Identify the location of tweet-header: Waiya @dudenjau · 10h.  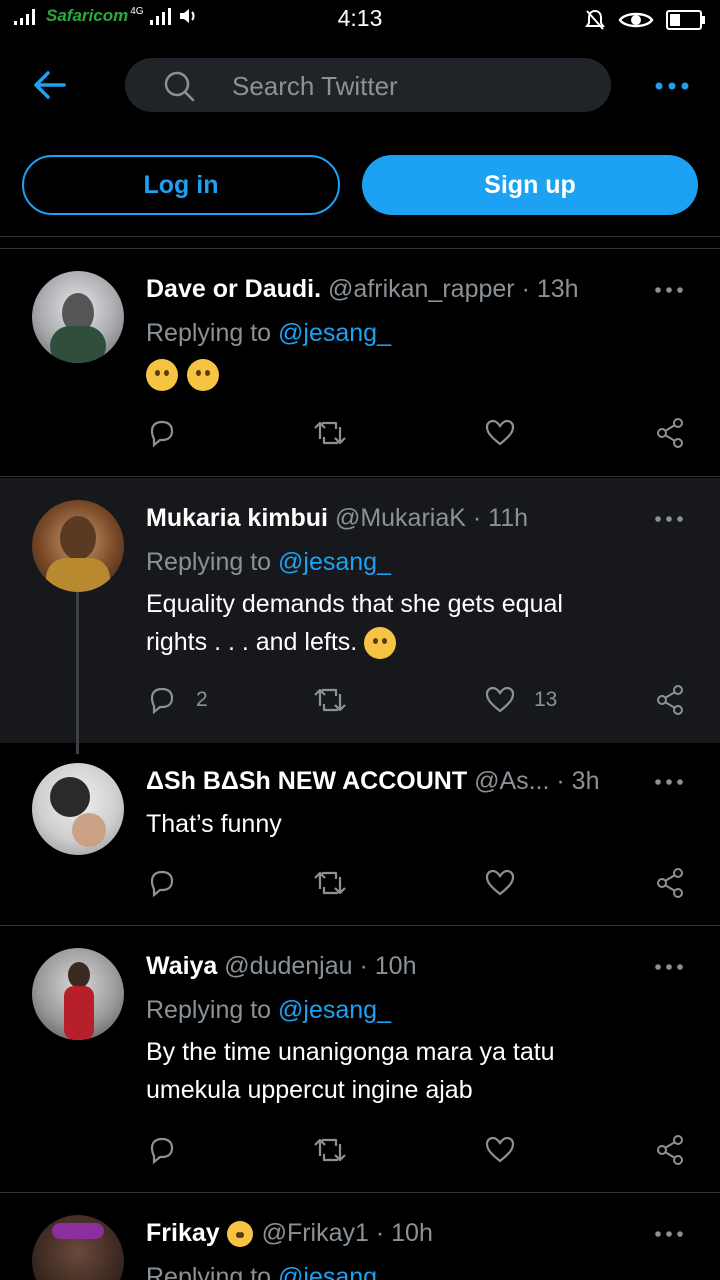
(281, 966).